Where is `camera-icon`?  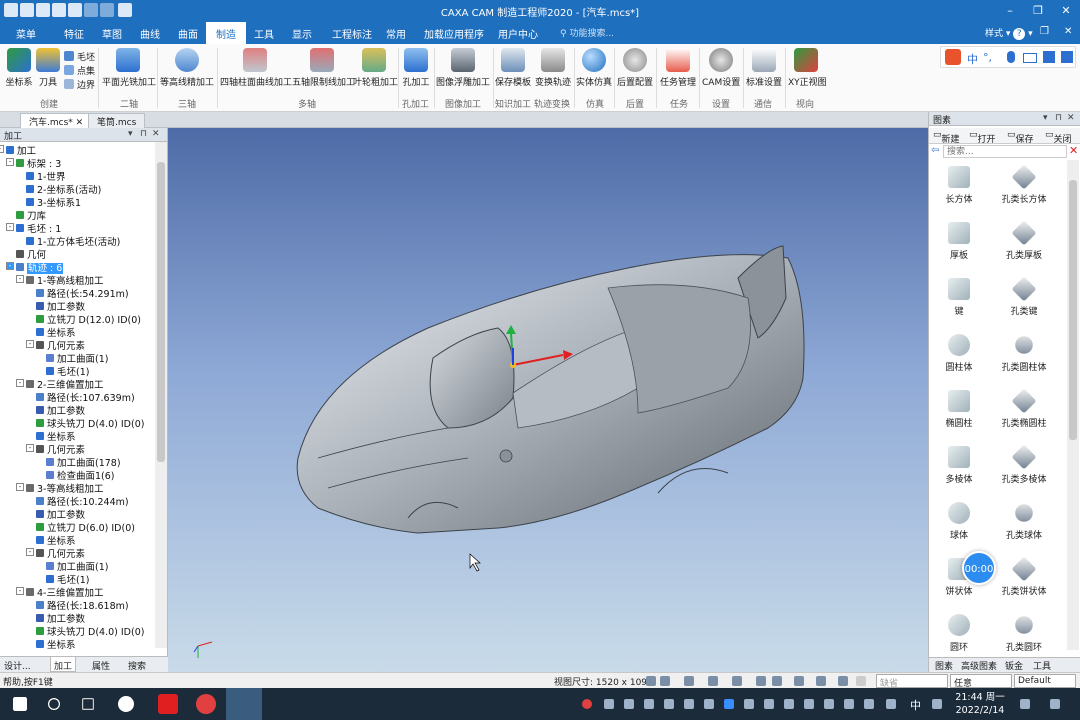
camera-icon is located at coordinates (843, 681).